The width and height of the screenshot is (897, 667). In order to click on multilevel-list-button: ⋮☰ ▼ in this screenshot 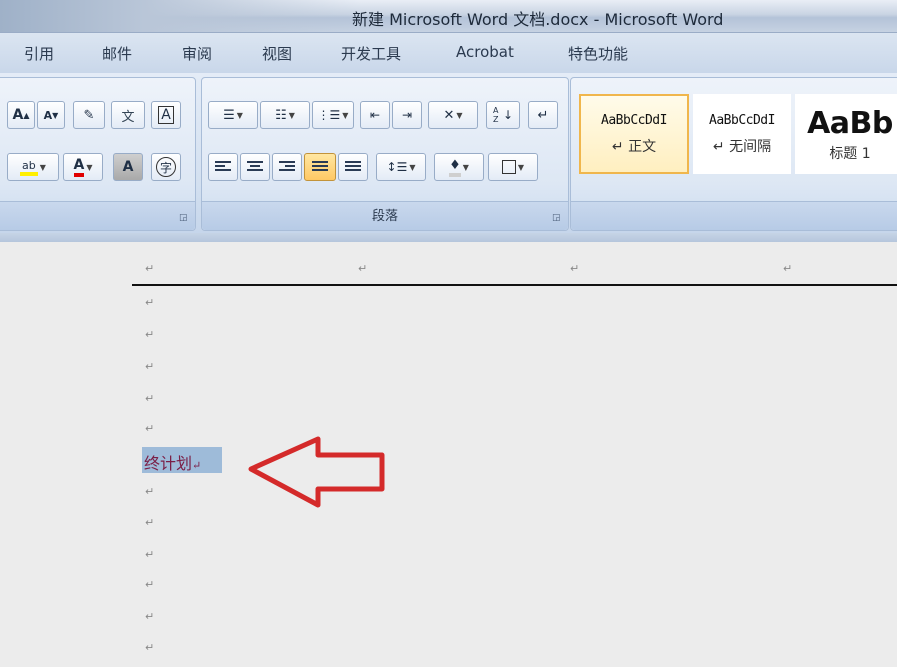, I will do `click(333, 115)`.